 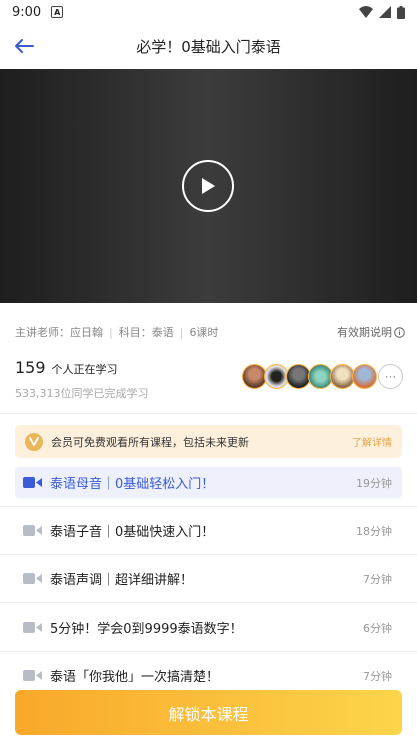 I want to click on wifi-icon, so click(x=366, y=12).